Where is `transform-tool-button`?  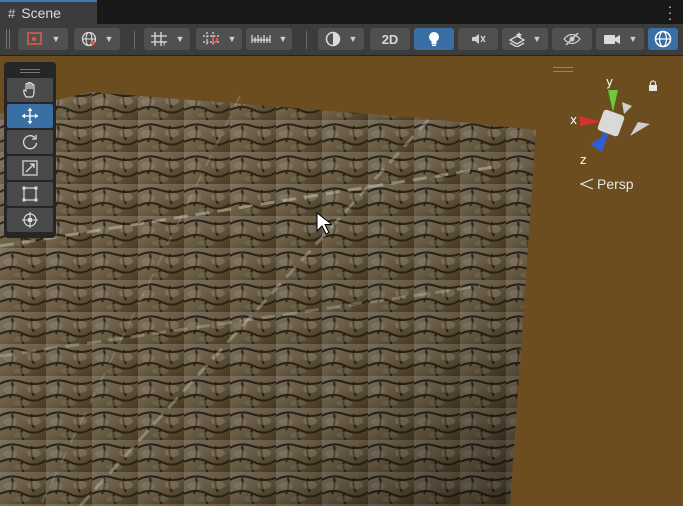 transform-tool-button is located at coordinates (30, 220).